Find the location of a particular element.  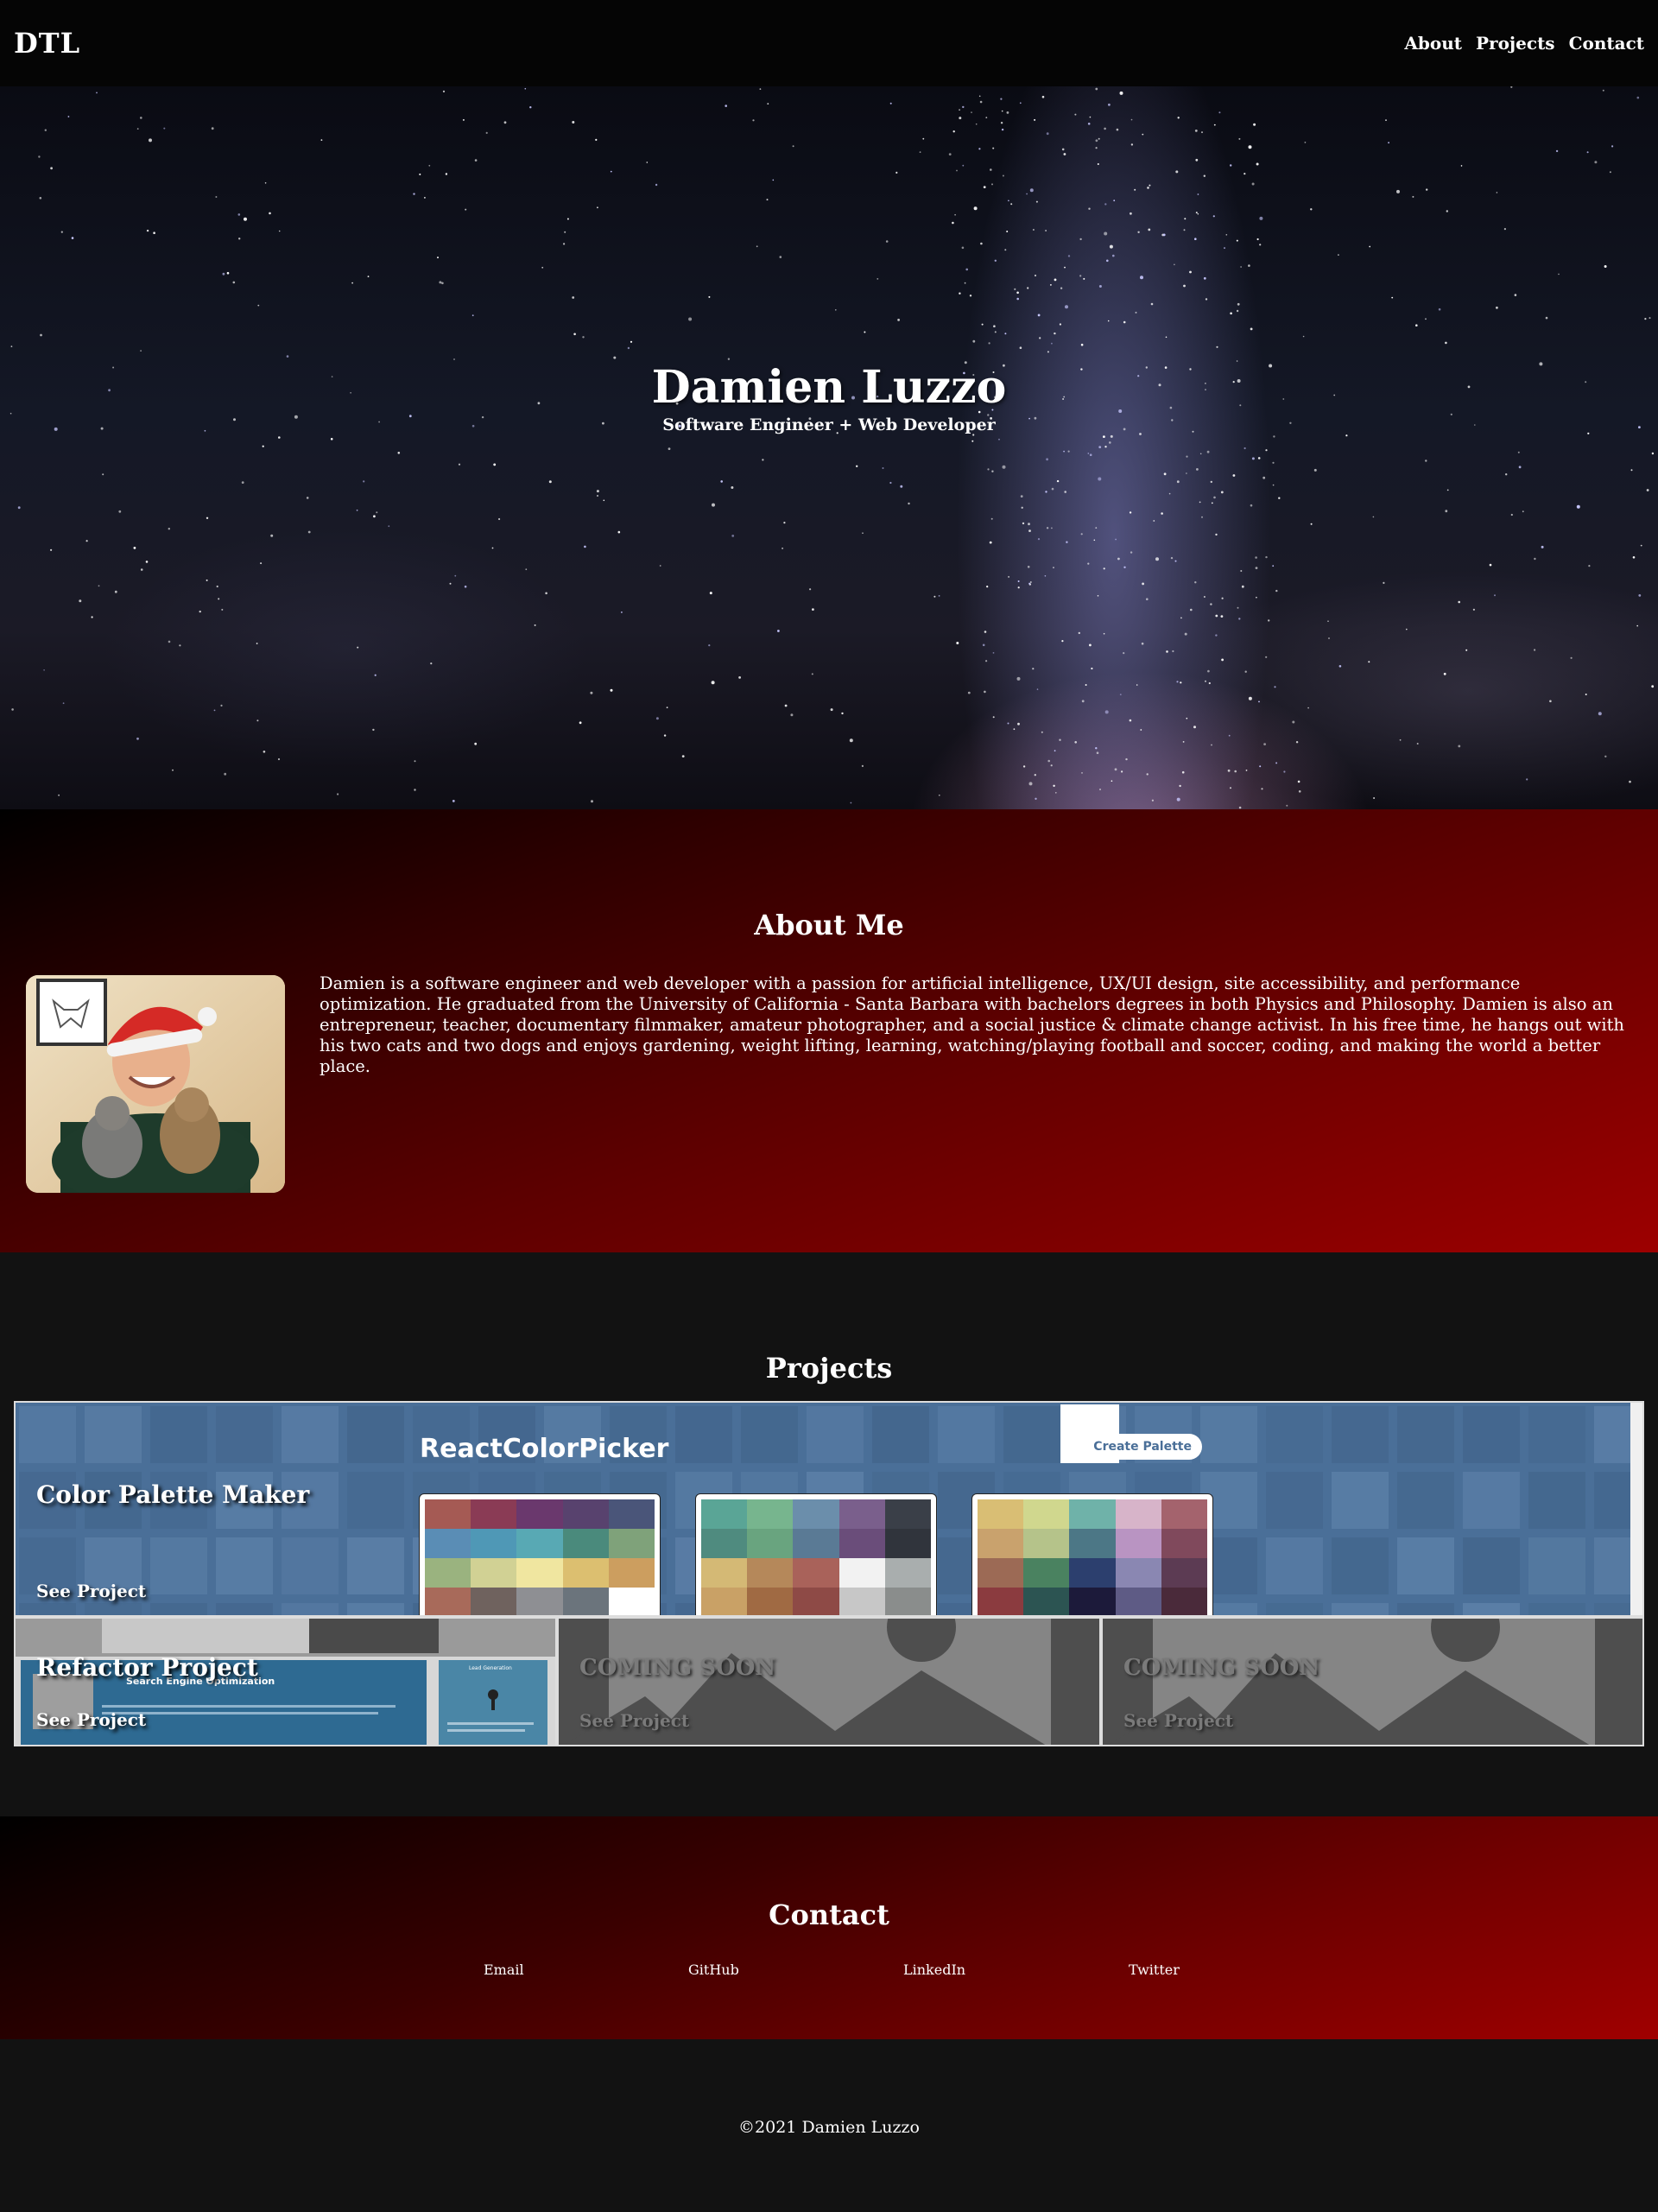

project-title: Refactor Project is located at coordinates (147, 1667).